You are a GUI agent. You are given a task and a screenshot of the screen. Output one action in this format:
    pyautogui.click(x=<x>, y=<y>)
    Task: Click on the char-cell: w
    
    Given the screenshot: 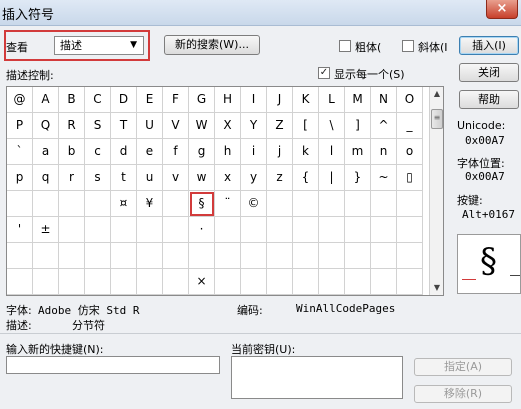 What is the action you would take?
    pyautogui.click(x=202, y=178)
    